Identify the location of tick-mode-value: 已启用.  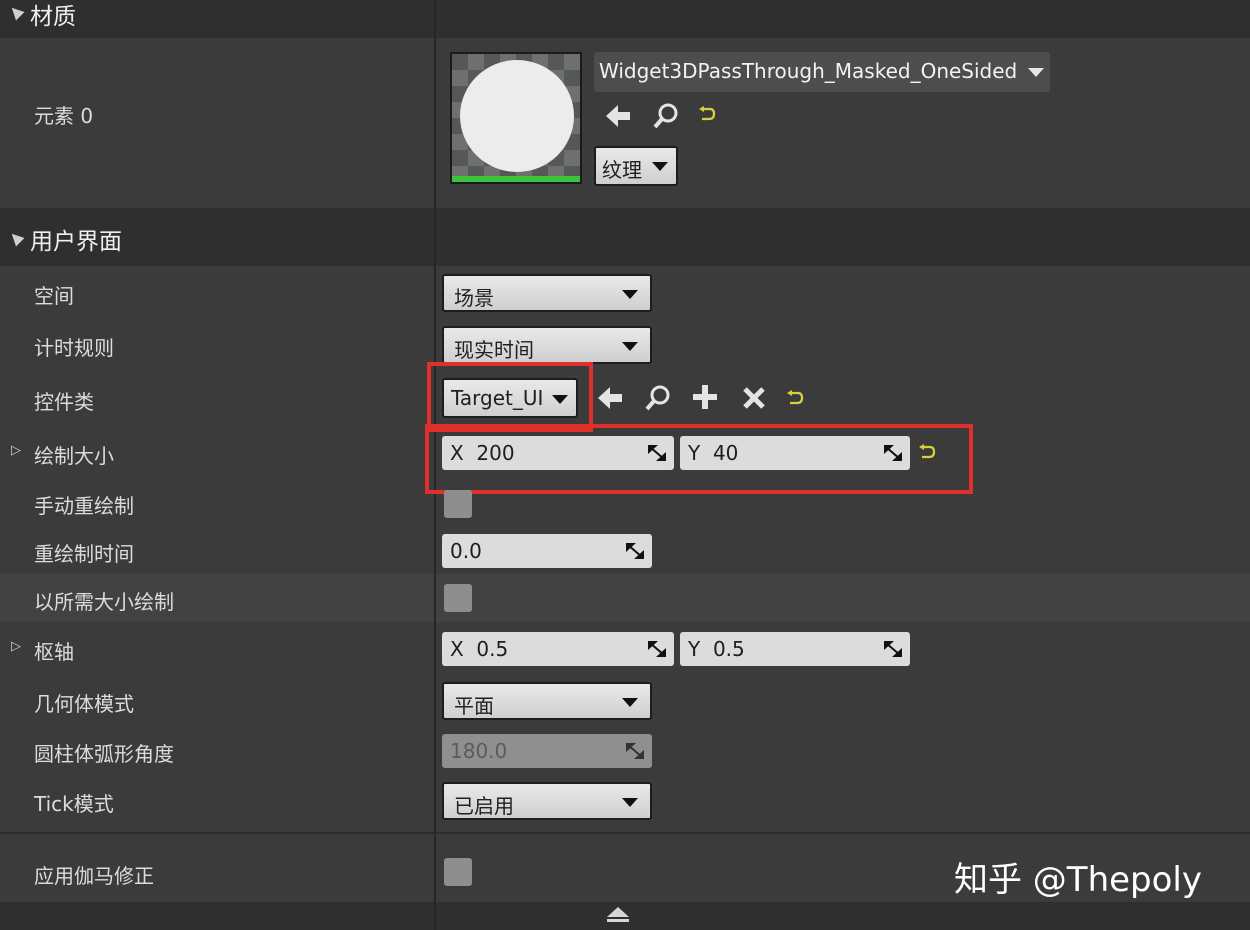
(484, 806).